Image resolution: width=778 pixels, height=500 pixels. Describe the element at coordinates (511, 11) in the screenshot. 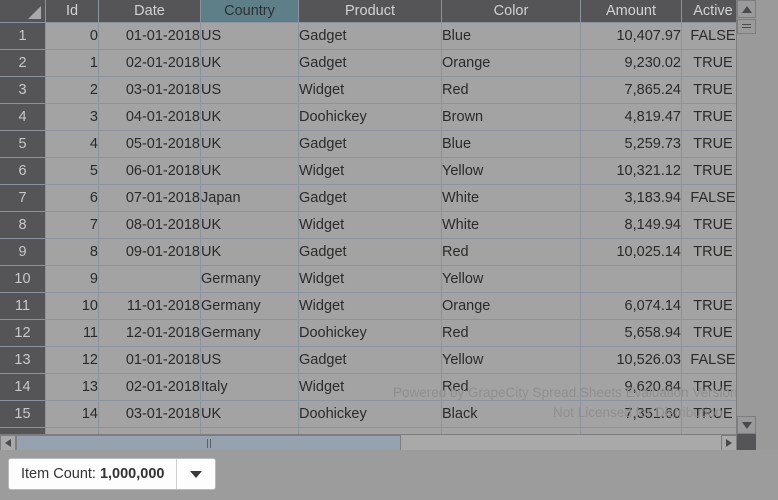

I see `column-header-color: Color` at that location.